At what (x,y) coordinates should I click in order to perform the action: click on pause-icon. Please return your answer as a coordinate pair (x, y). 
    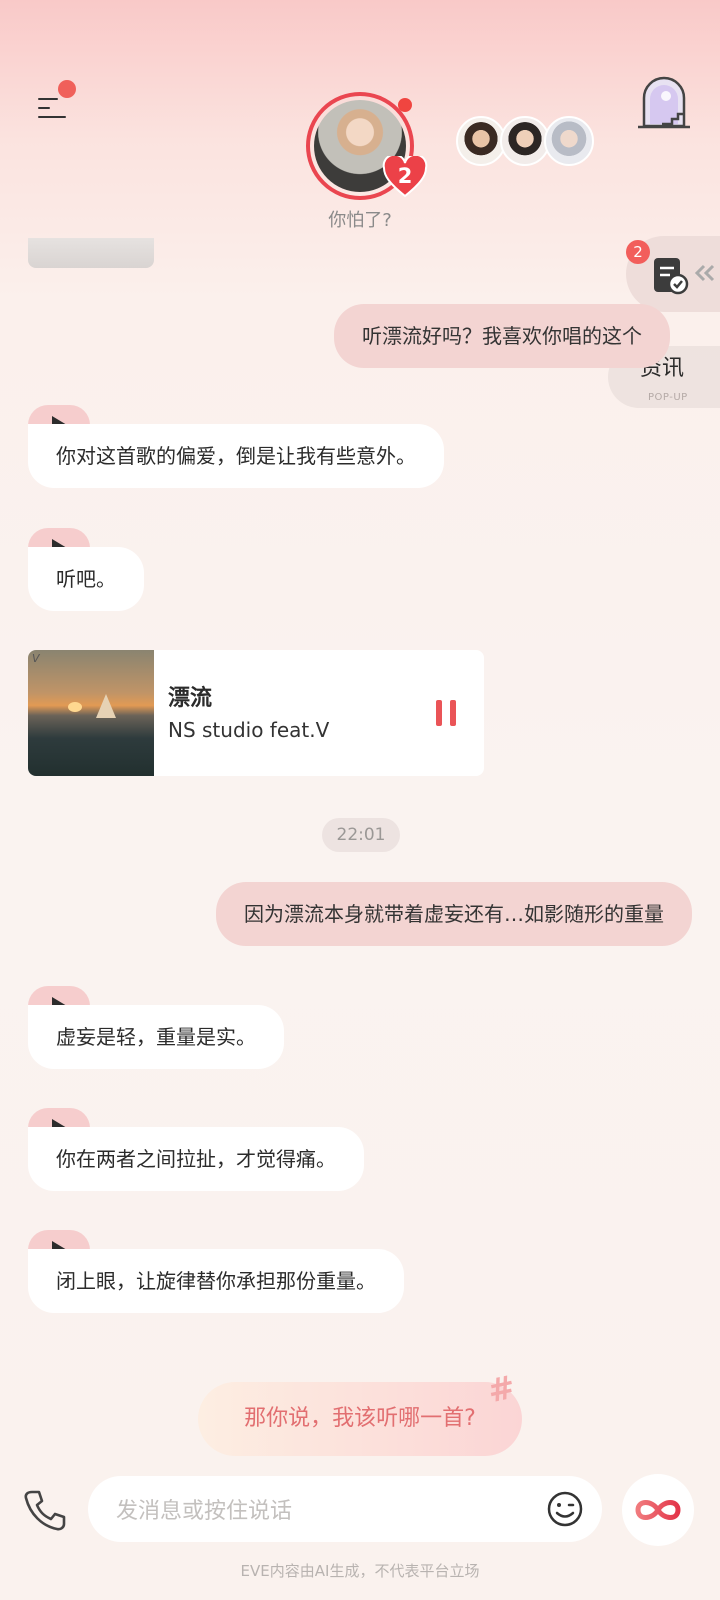
    Looking at the image, I should click on (448, 713).